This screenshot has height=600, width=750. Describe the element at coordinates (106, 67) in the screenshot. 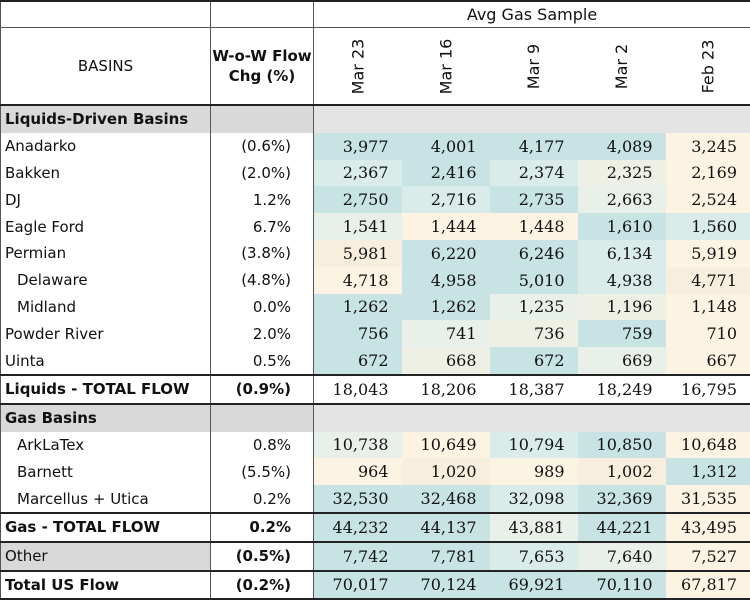

I see `basins-column-header: BASINS` at that location.